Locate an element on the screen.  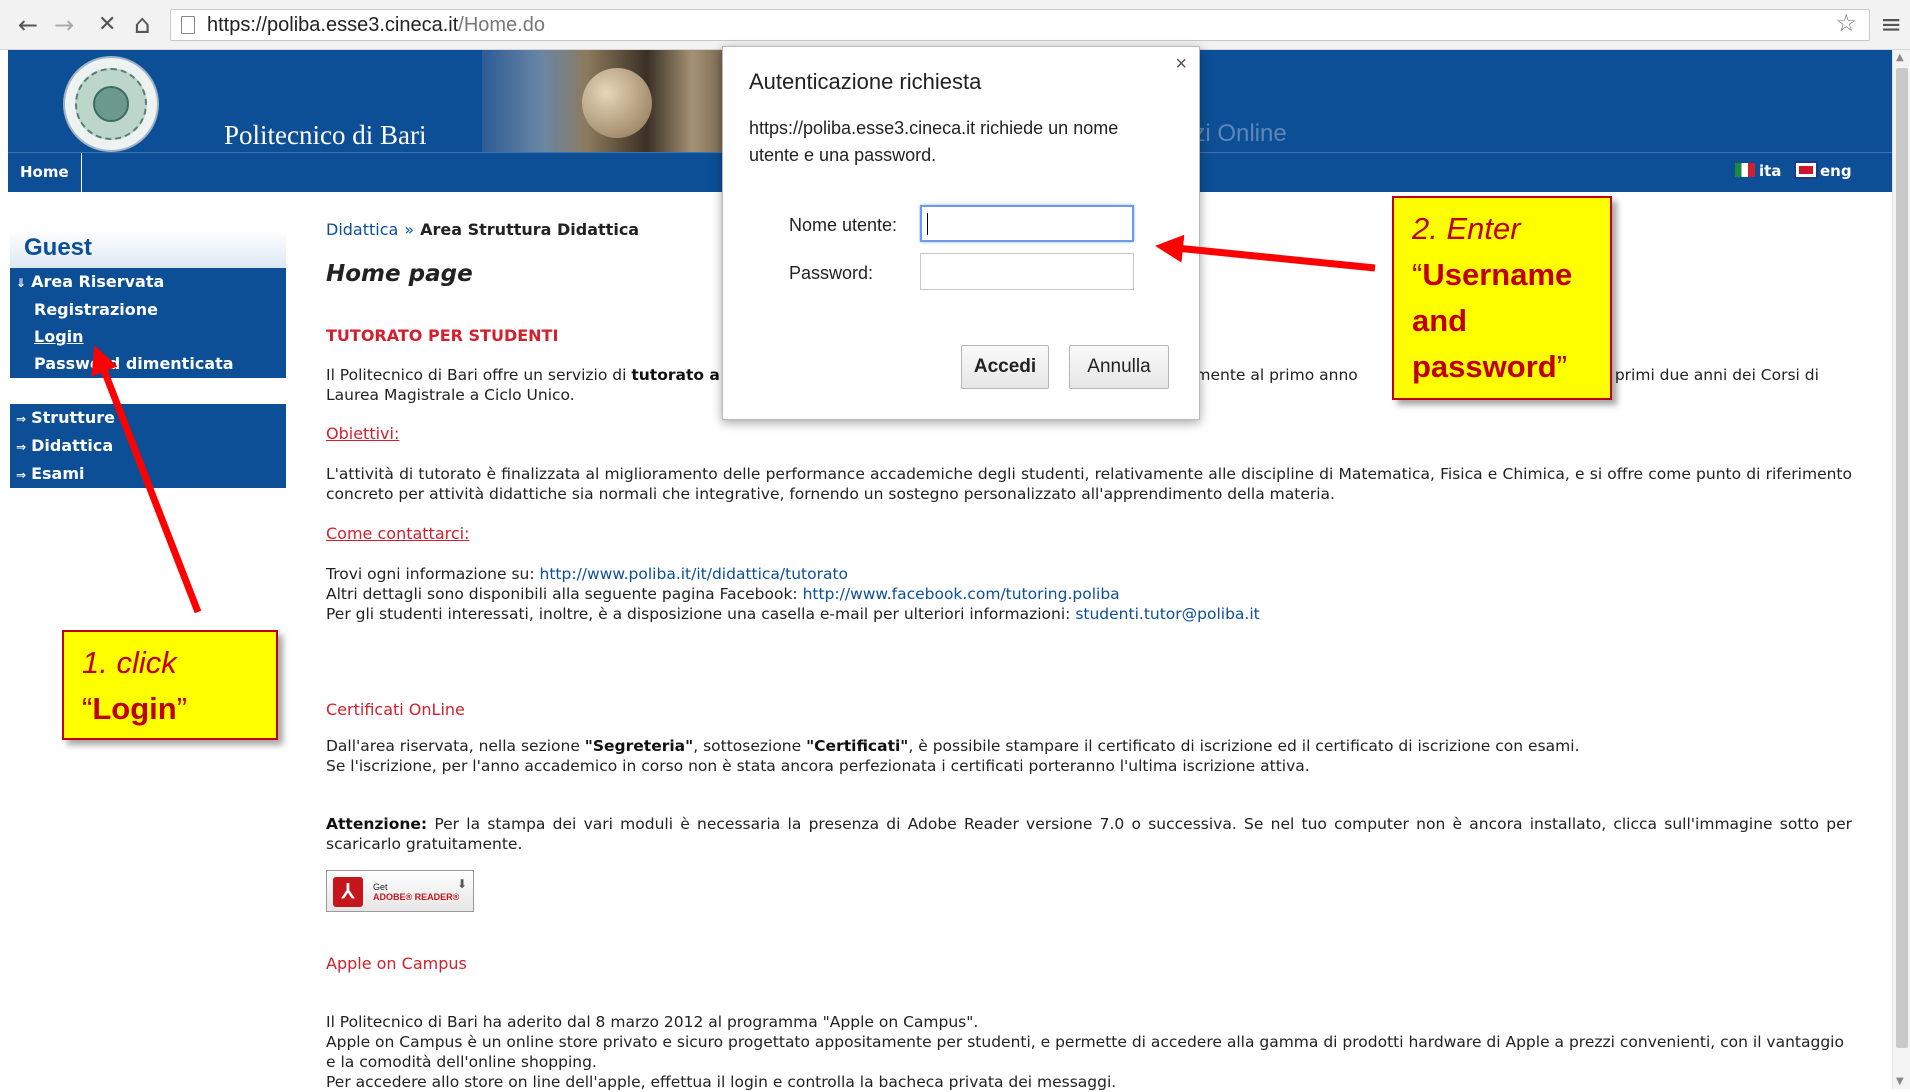
sidebar-menu: ⇒ Strutture ⇒ Didattica ⇒ Esami is located at coordinates (148, 446).